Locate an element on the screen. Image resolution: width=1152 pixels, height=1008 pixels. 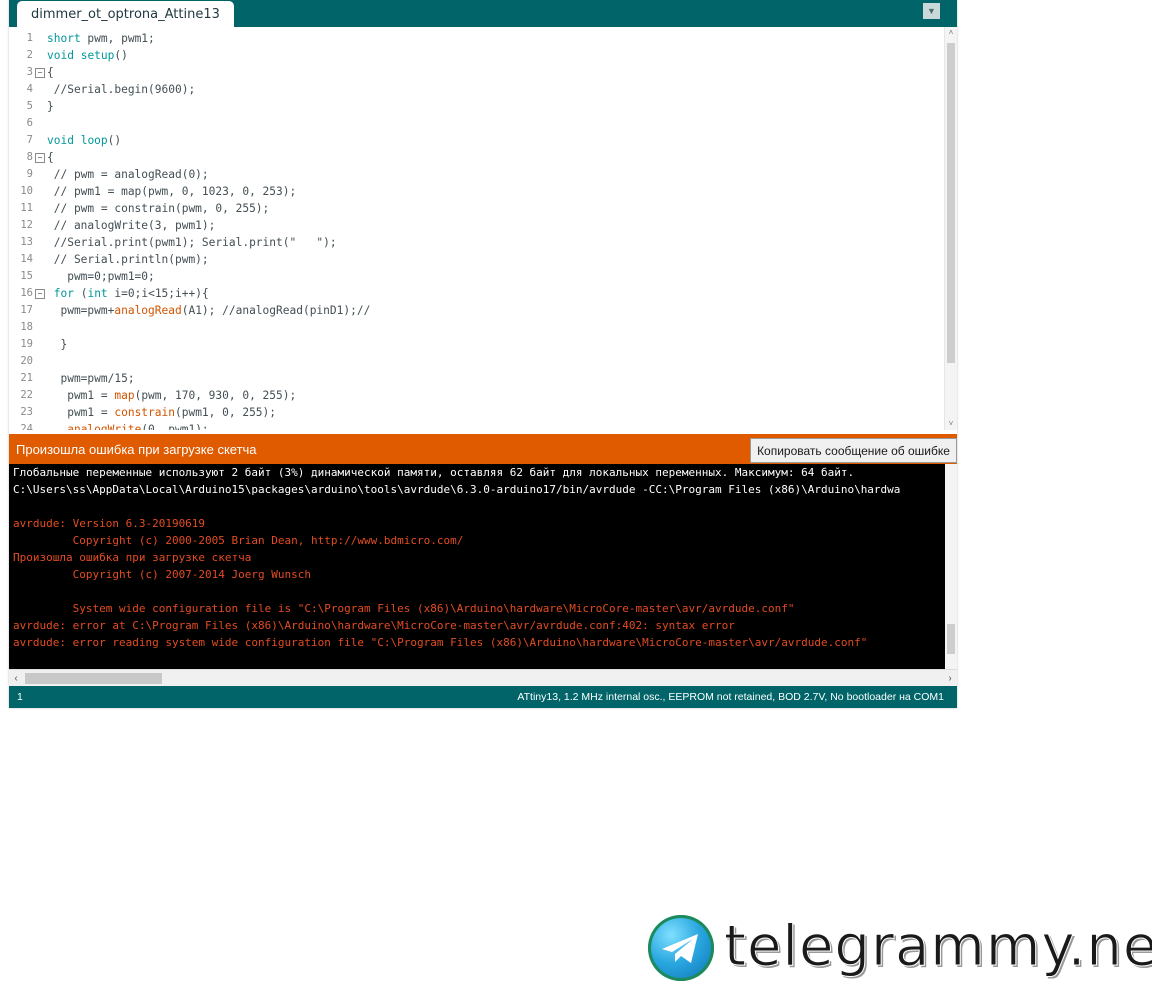
code-line: for (int i=0;i<15;i++){ is located at coordinates (128, 293).